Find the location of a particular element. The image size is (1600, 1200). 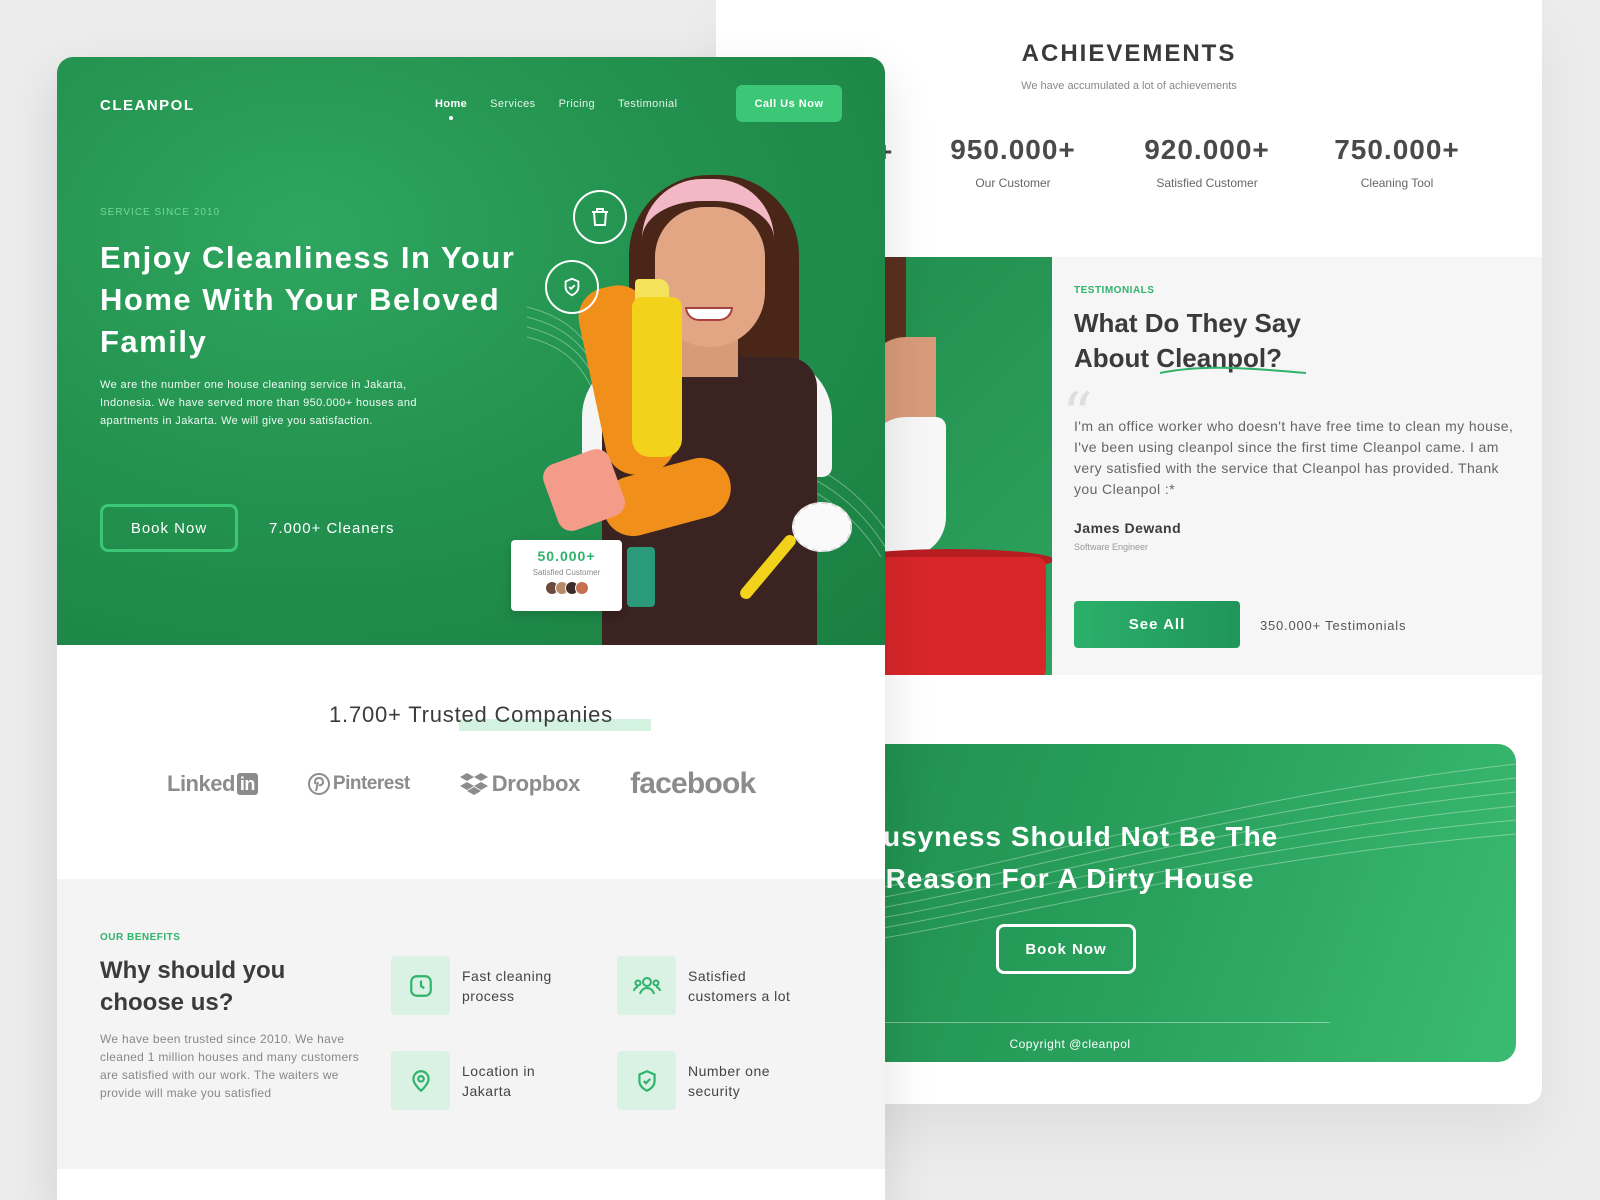

benefit-label: Number one security is located at coordinates (729, 1080).